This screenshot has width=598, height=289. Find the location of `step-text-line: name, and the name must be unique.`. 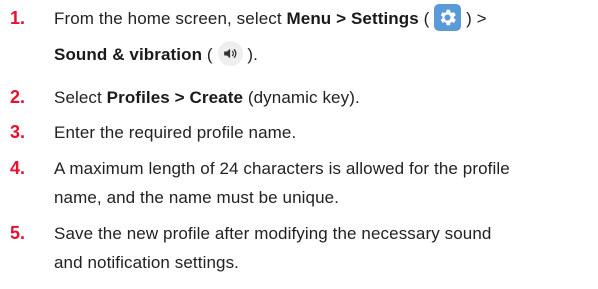

step-text-line: name, and the name must be unique. is located at coordinates (197, 197).